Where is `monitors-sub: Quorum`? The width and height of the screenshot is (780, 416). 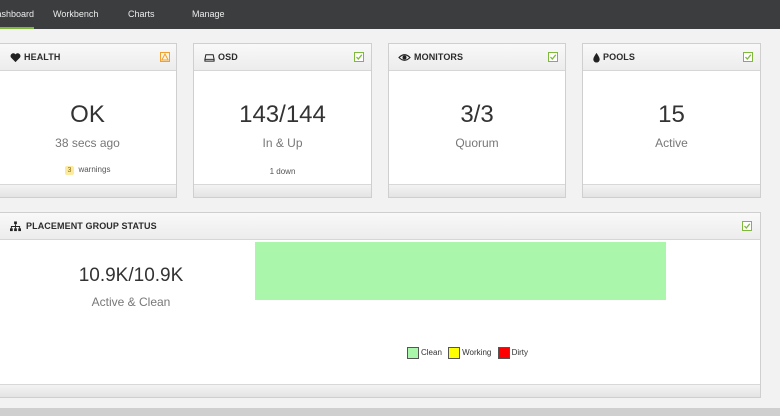
monitors-sub: Quorum is located at coordinates (477, 143).